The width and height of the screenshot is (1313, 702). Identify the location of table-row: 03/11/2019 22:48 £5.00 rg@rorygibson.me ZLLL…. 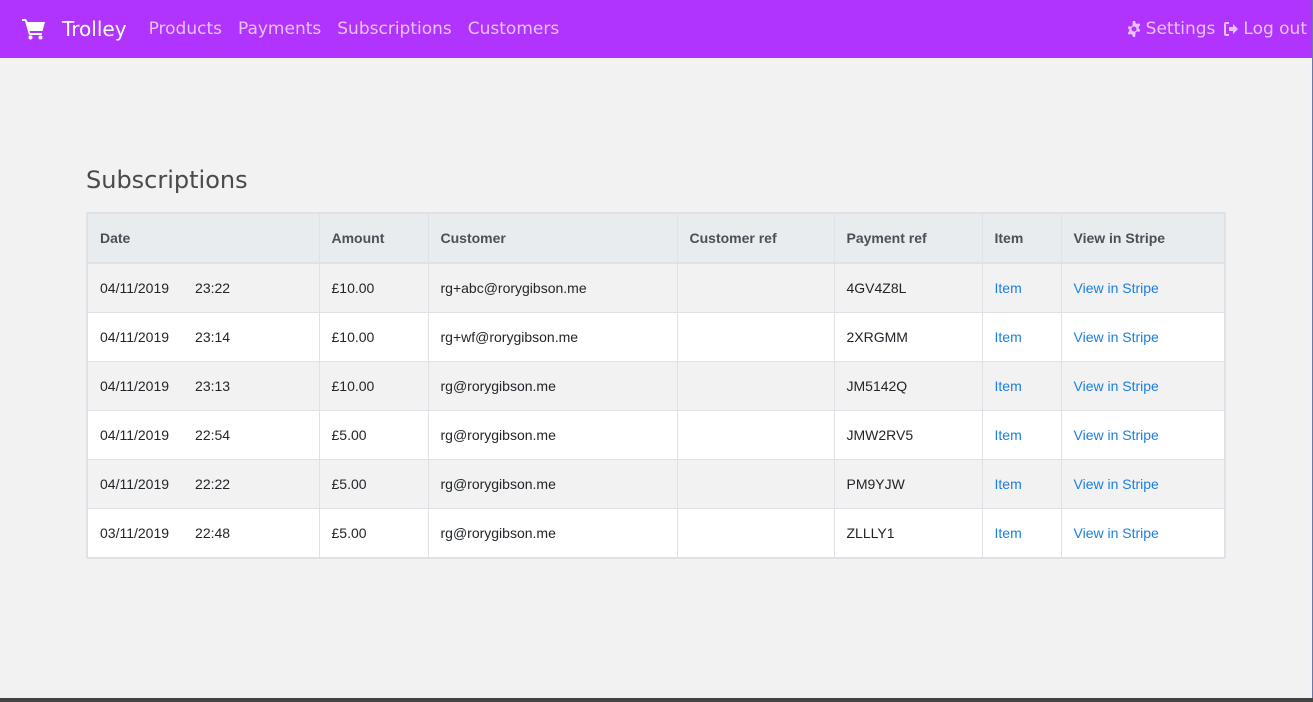
(656, 532).